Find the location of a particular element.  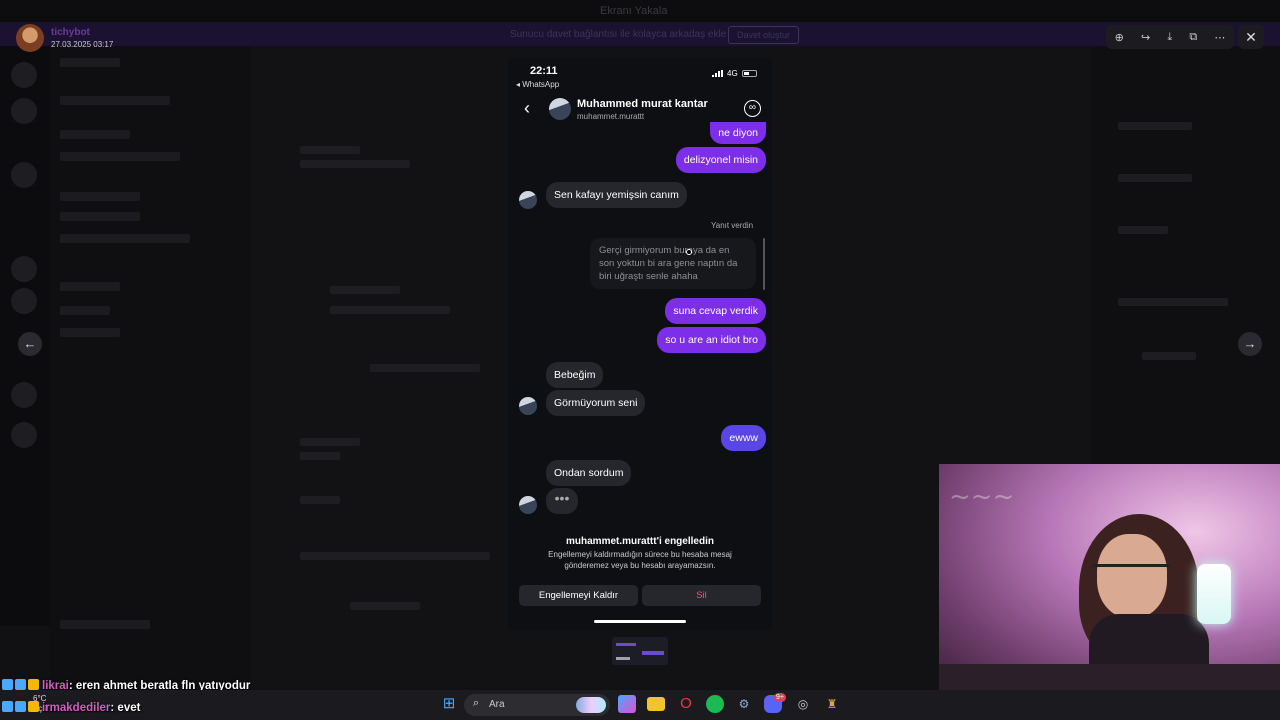

neon-sign: ~~~ is located at coordinates (982, 497).